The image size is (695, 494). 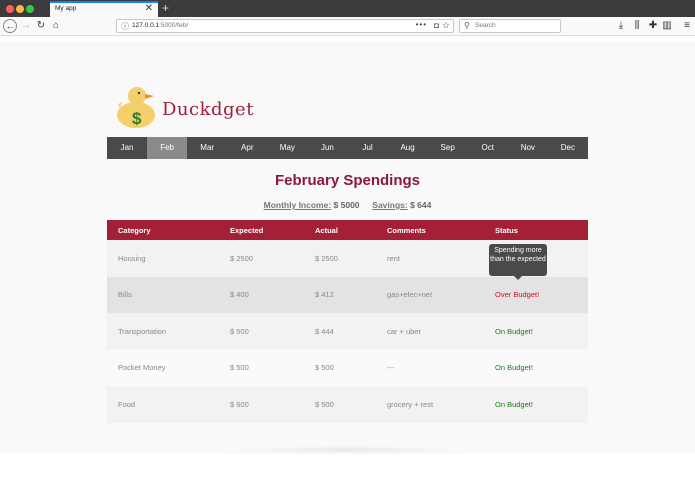 What do you see at coordinates (389, 205) in the screenshot?
I see `savings-label: Savings:` at bounding box center [389, 205].